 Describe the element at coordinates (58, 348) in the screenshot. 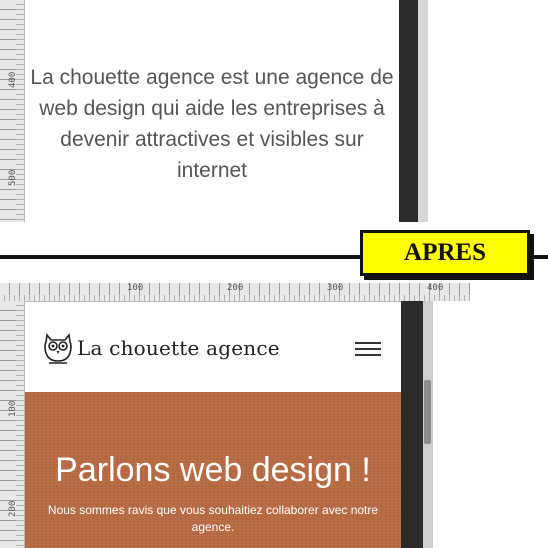

I see `owl-icon` at that location.